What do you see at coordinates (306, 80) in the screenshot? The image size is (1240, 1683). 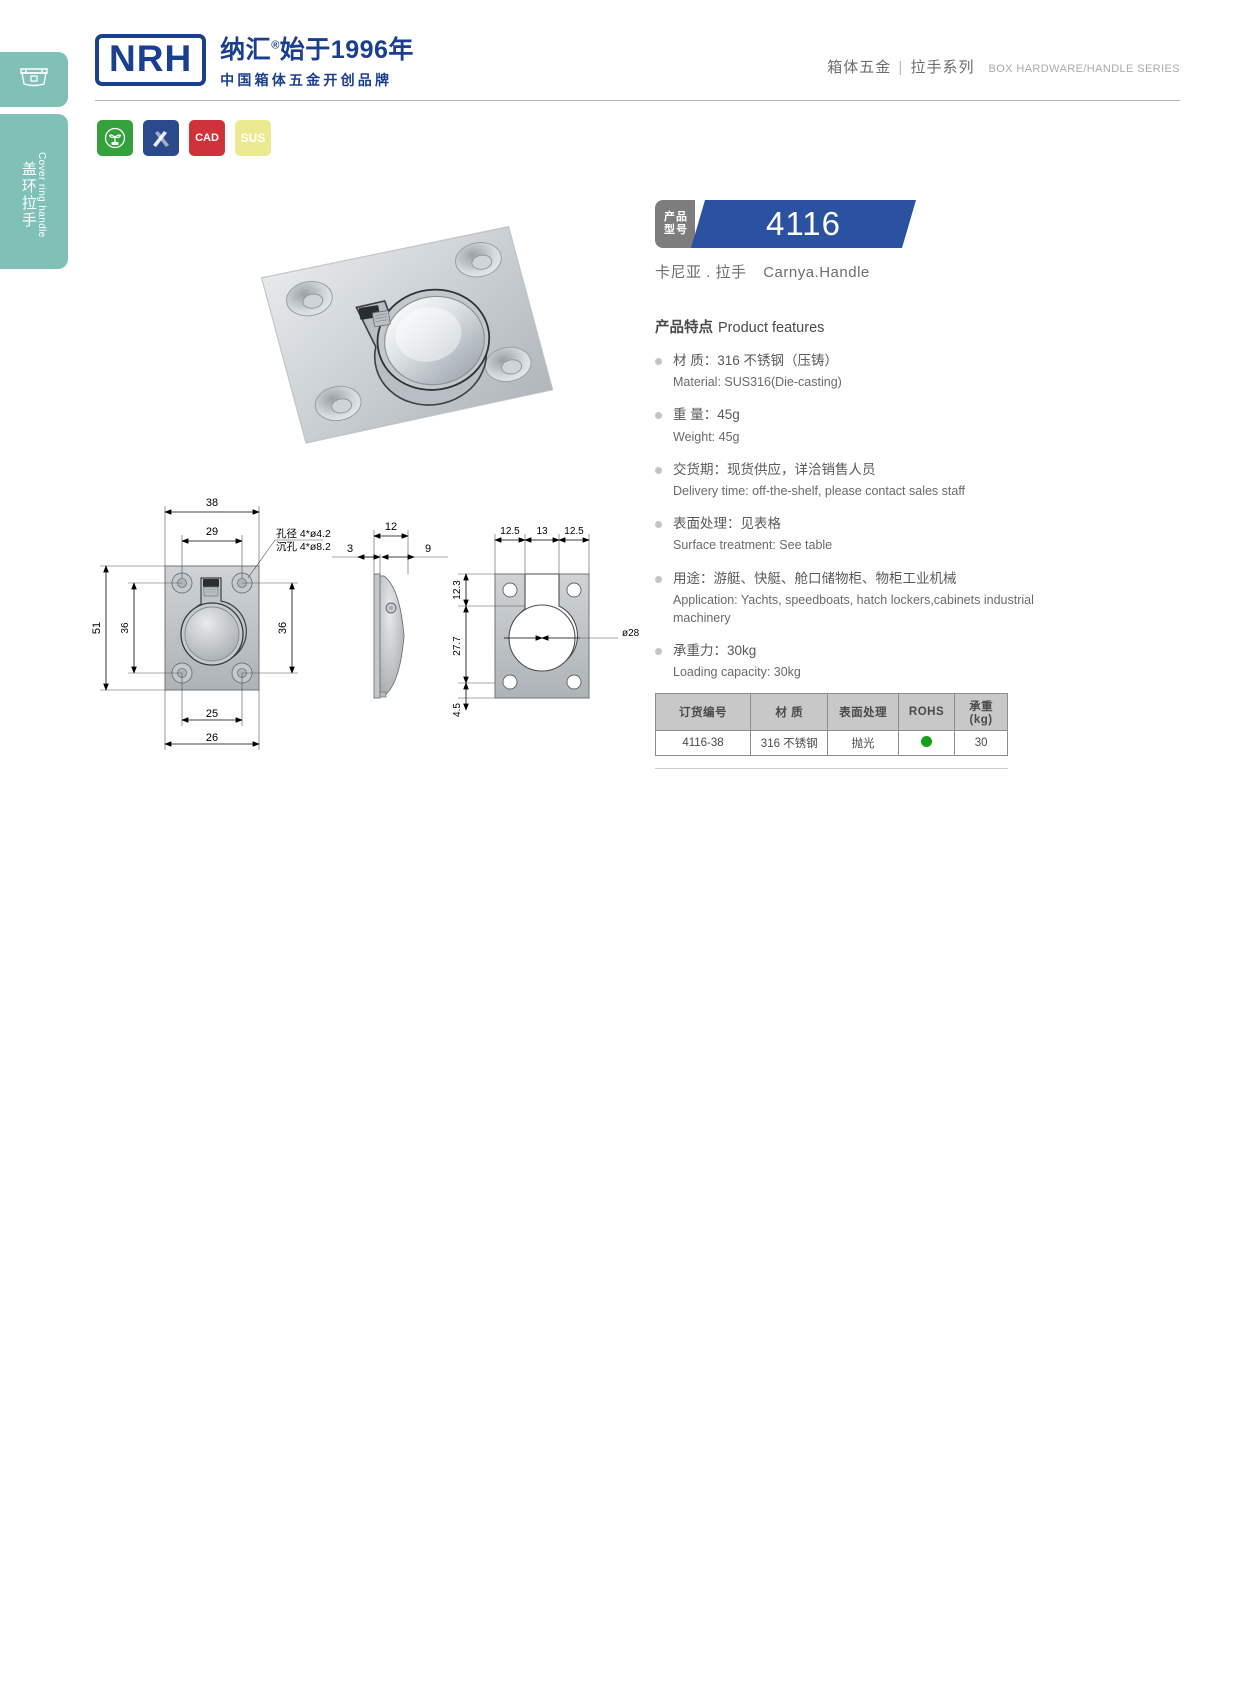 I see `brand-subtitle: 中国箱体五金开创品牌` at bounding box center [306, 80].